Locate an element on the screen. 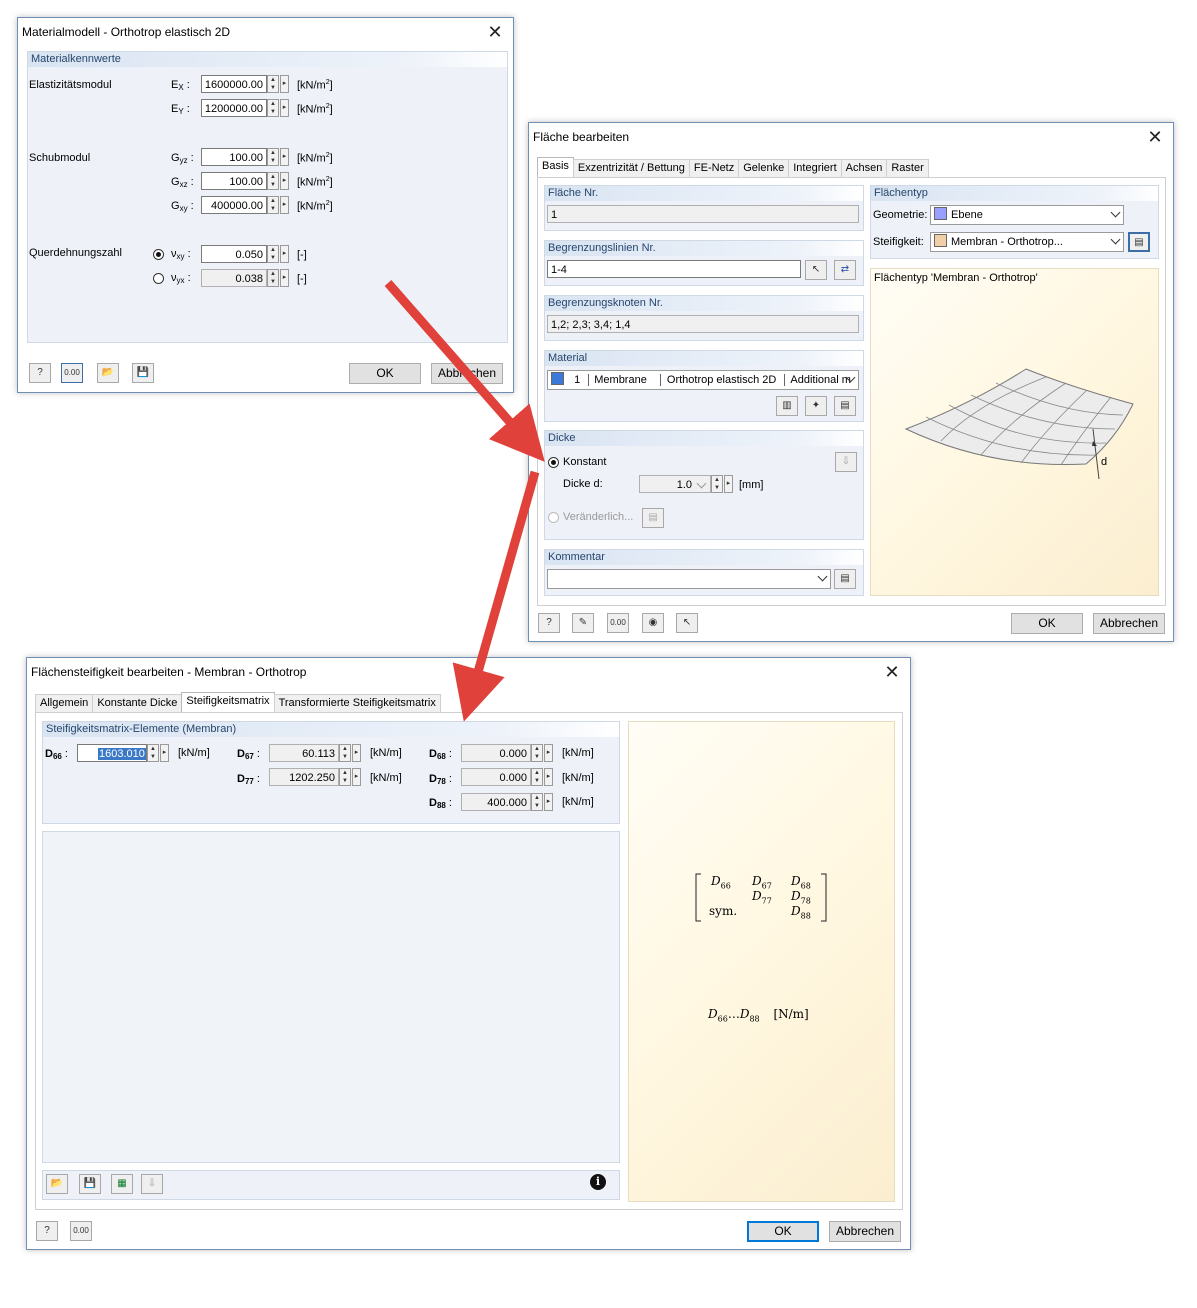 The width and height of the screenshot is (1197, 1308). d68-input: 0.000 is located at coordinates (496, 753).